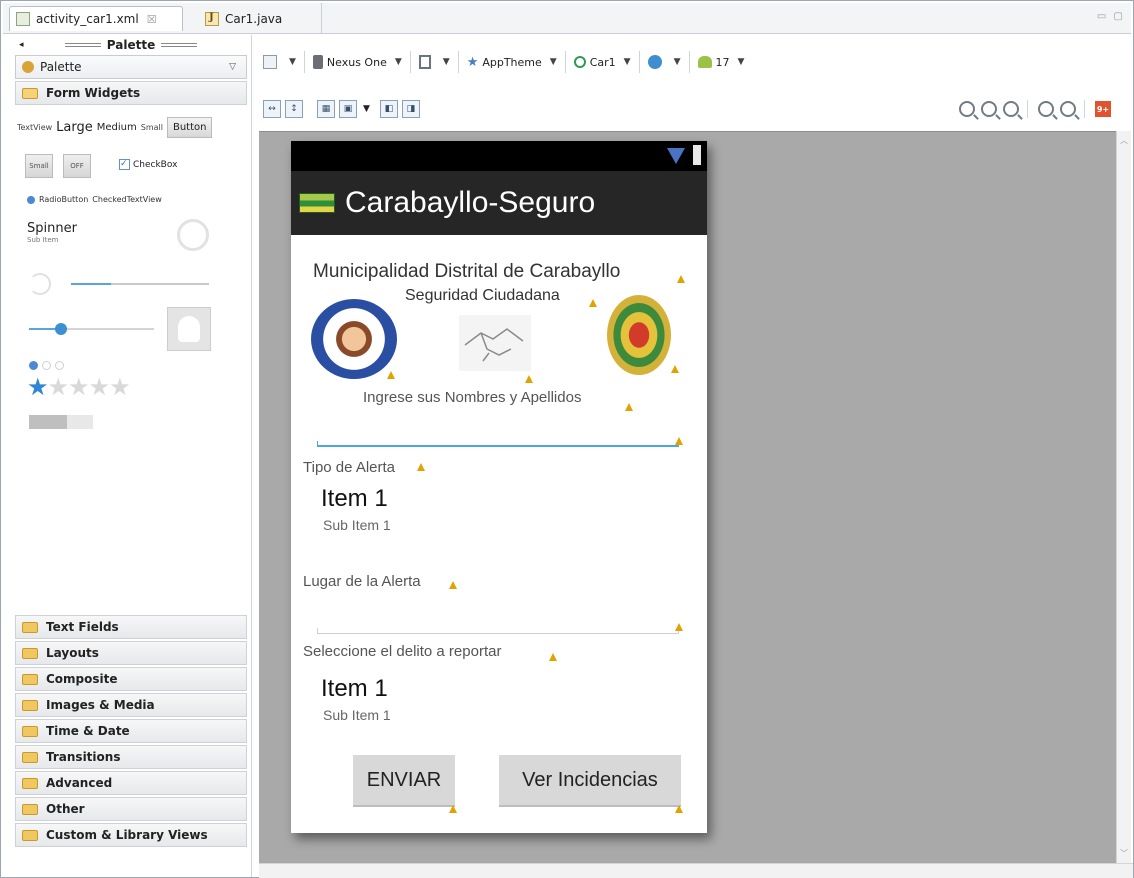  What do you see at coordinates (472, 397) in the screenshot?
I see `name-prompt-label: Ingrese sus Nombres y Apellidos` at bounding box center [472, 397].